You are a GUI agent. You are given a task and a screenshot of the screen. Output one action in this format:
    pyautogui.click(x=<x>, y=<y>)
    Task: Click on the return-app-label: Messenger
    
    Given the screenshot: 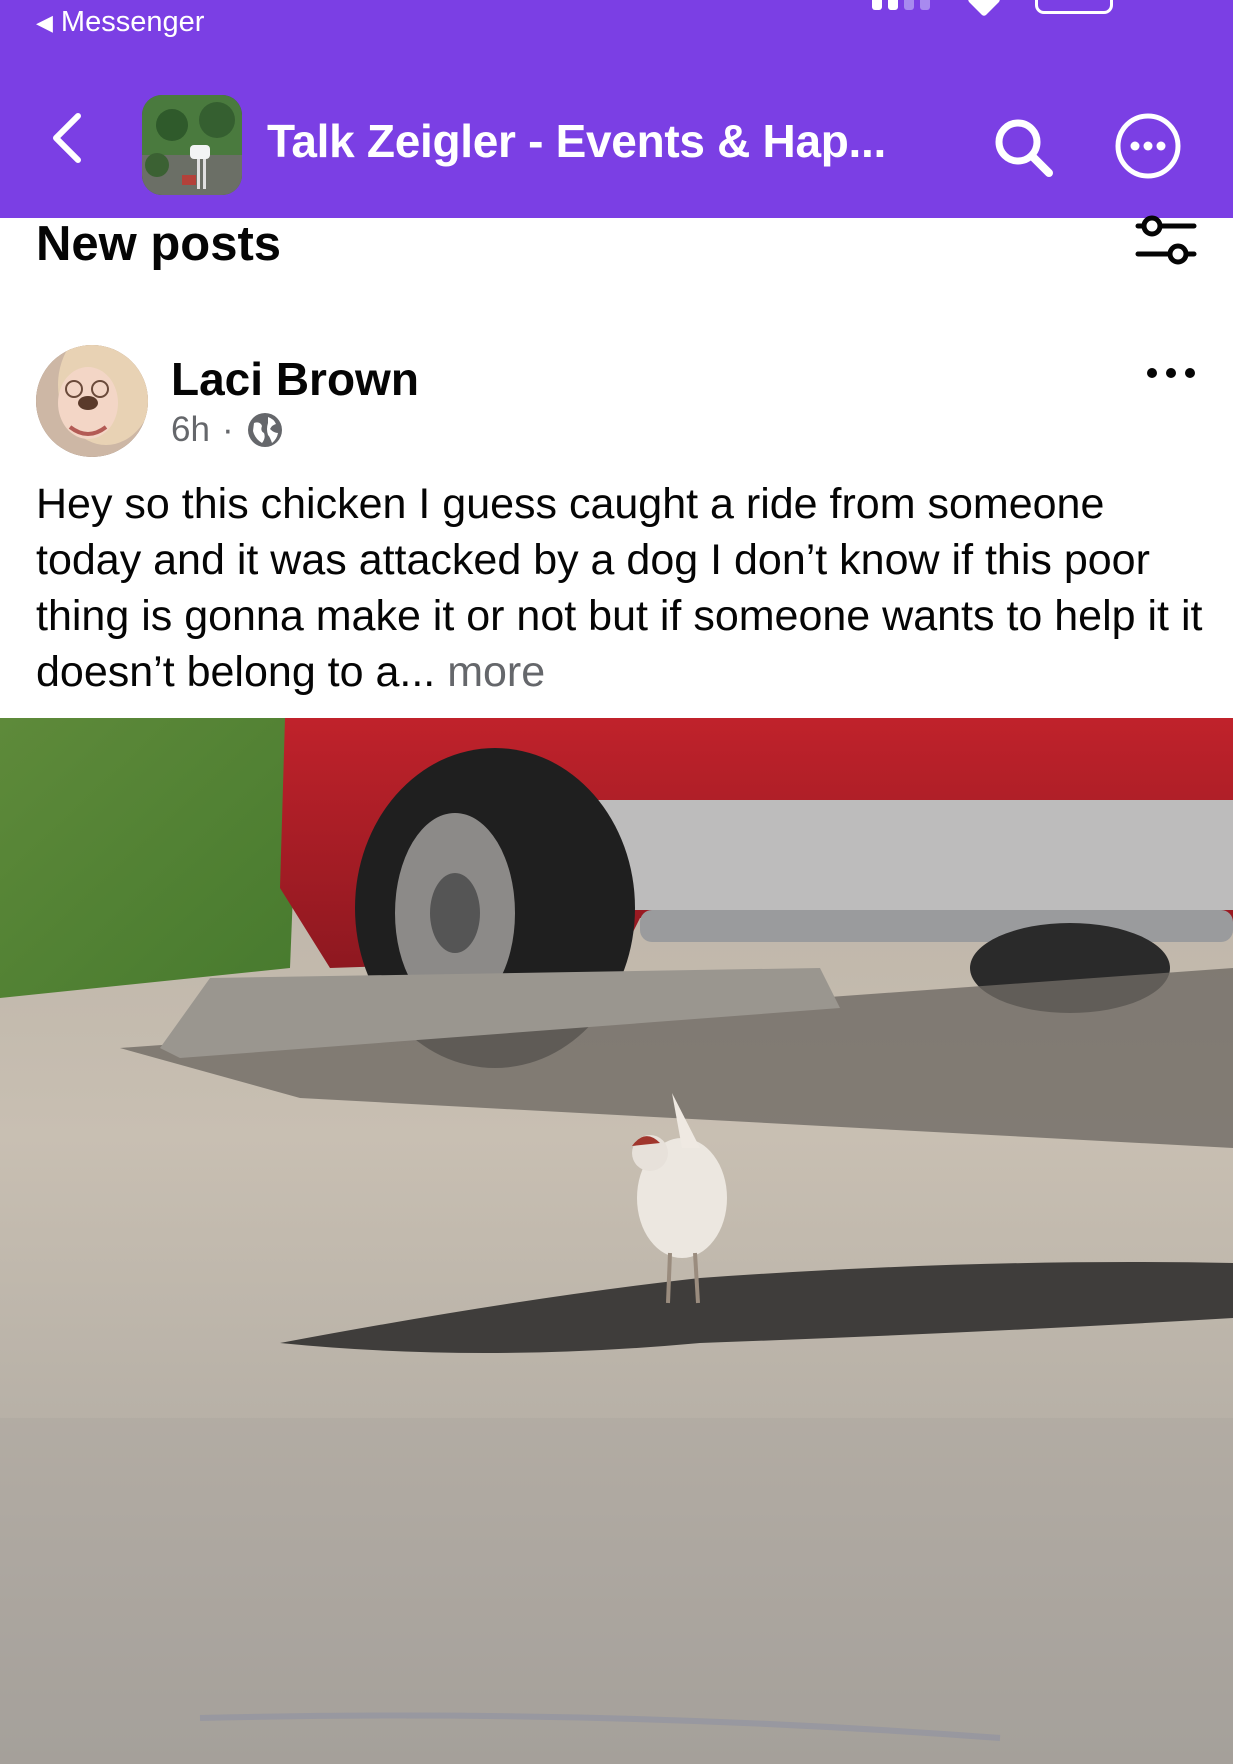 What is the action you would take?
    pyautogui.click(x=132, y=22)
    